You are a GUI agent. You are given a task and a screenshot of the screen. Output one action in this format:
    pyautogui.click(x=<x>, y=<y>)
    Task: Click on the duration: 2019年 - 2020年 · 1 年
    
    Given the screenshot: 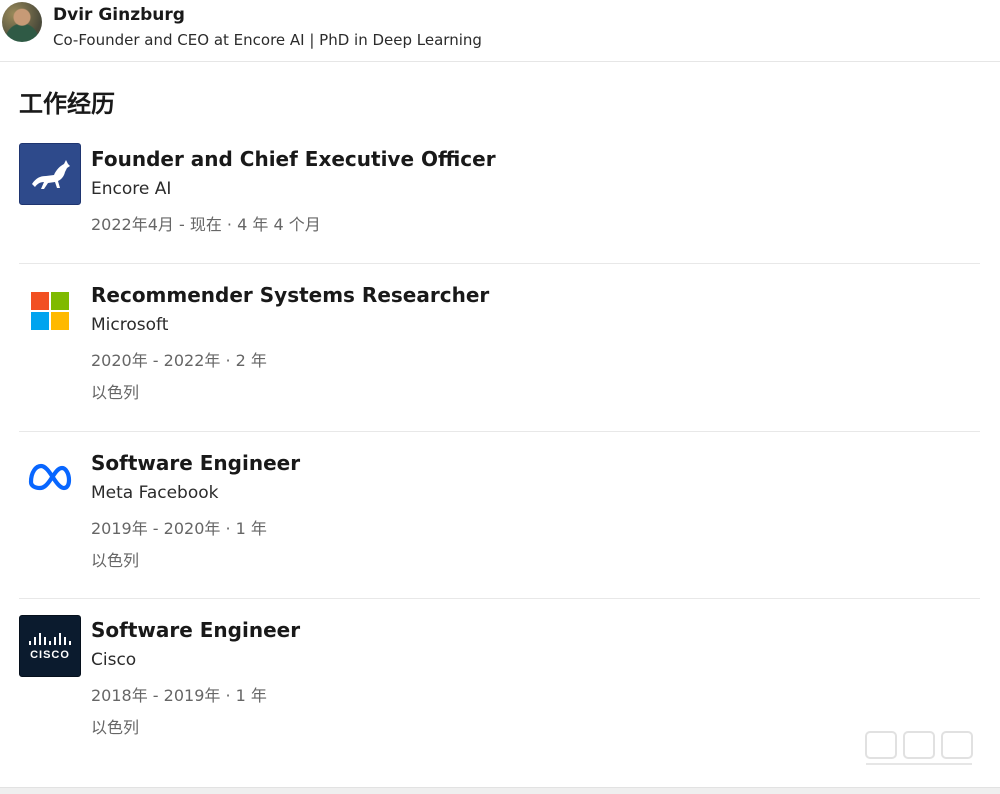 What is the action you would take?
    pyautogui.click(x=179, y=528)
    